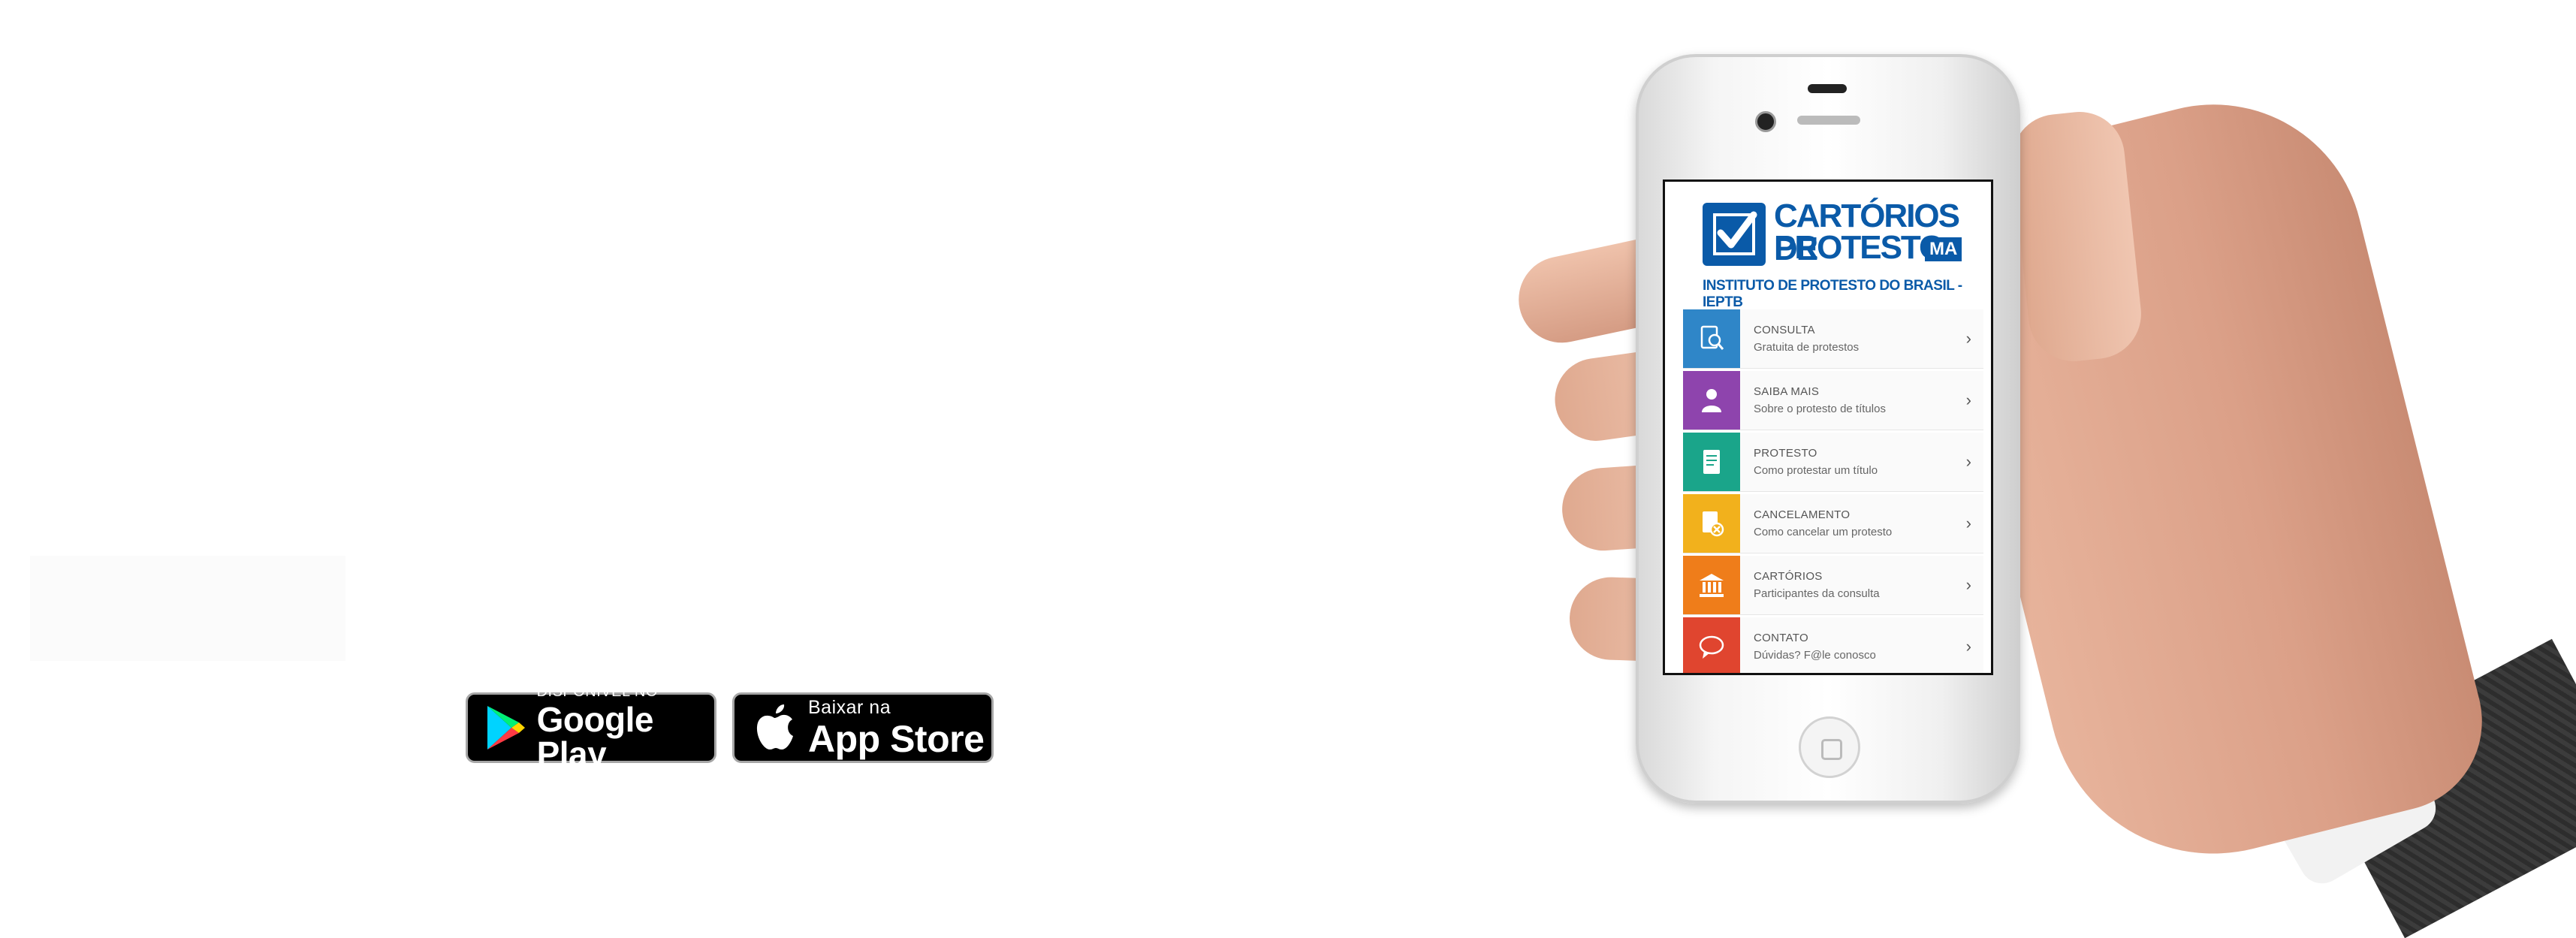 This screenshot has height=938, width=2576. I want to click on menu-item-saiba-mais: SAIBA MAIS Sobre o protesto de títulos ›, so click(1833, 401).